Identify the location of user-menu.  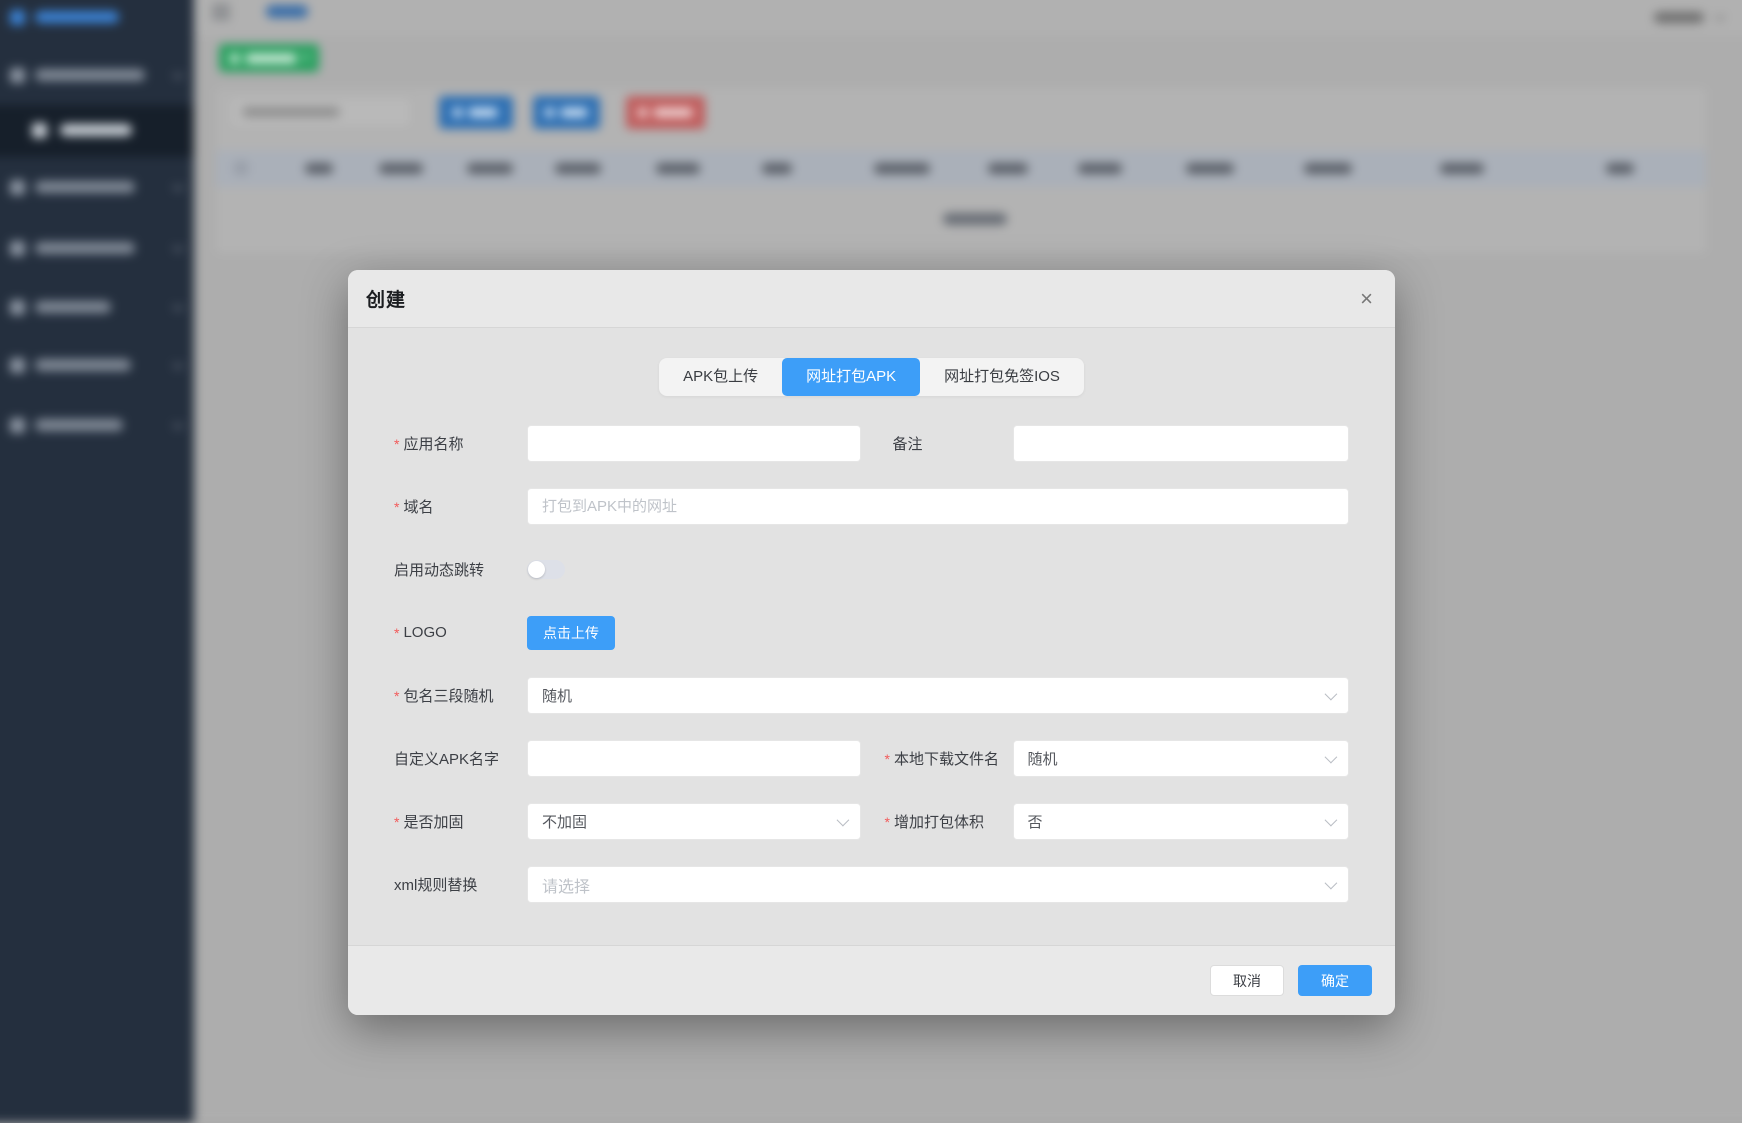
(1679, 17).